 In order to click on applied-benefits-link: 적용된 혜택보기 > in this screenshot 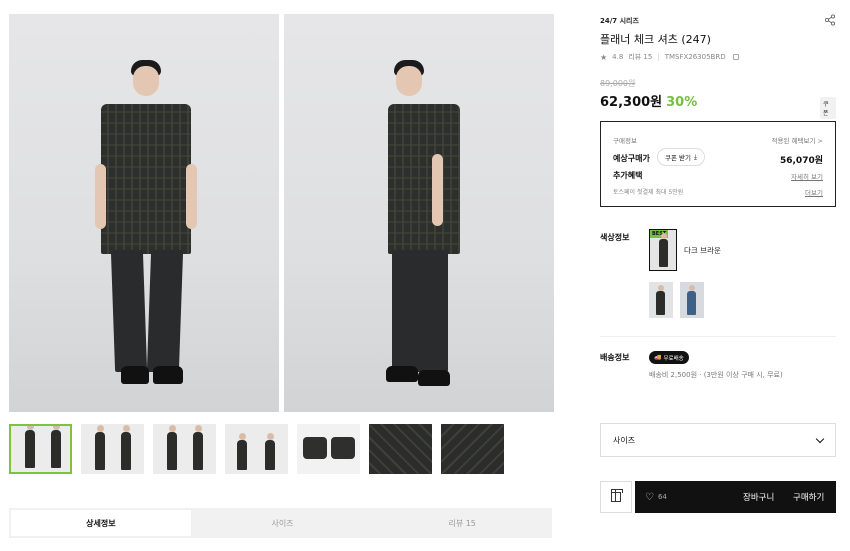, I will do `click(797, 140)`.